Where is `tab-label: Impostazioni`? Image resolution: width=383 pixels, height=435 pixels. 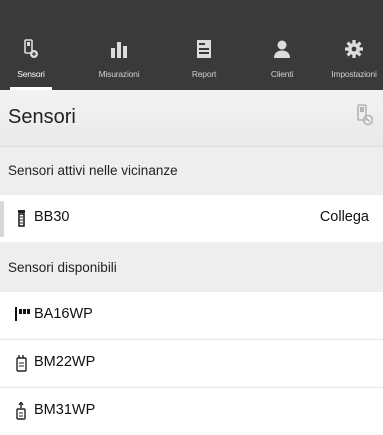
tab-label: Impostazioni is located at coordinates (354, 74).